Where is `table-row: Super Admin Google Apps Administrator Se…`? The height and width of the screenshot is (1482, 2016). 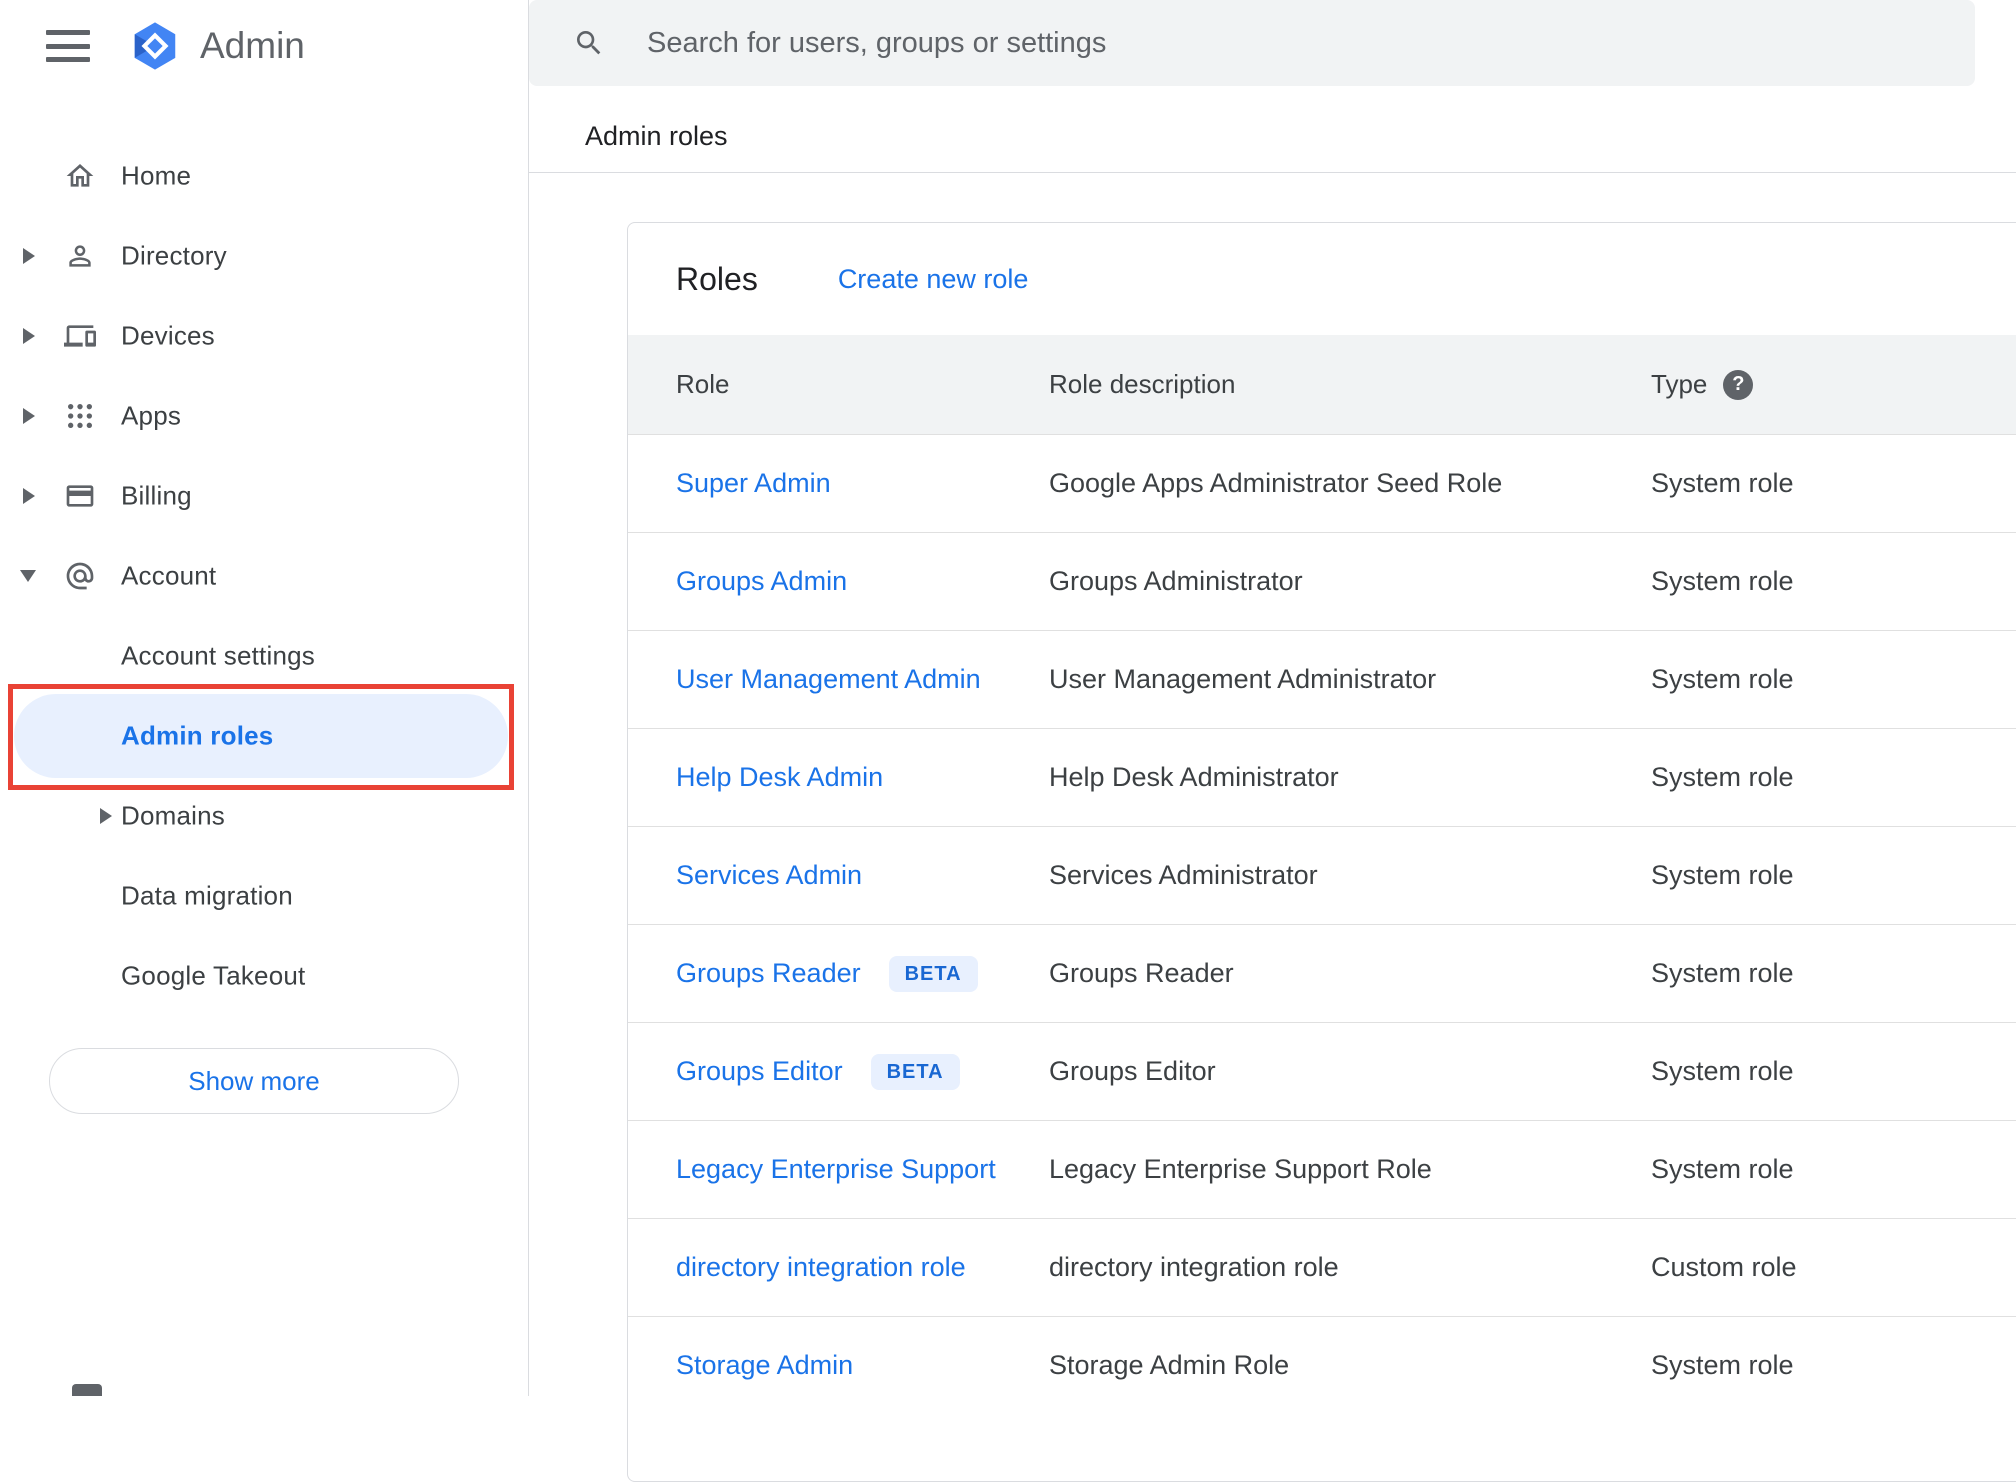 table-row: Super Admin Google Apps Administrator Se… is located at coordinates (1322, 483).